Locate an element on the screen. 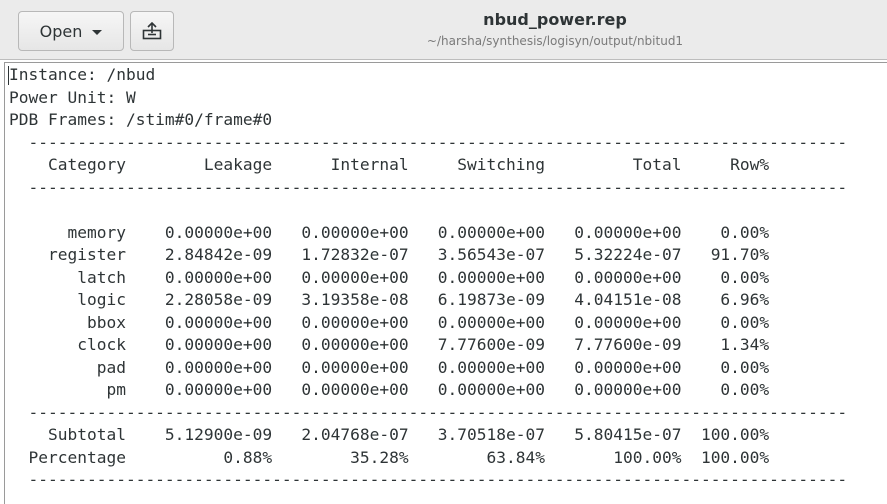 The width and height of the screenshot is (887, 504). pdb-frames-line: PDB Frames: /stim#0/frame#0 is located at coordinates (141, 119).